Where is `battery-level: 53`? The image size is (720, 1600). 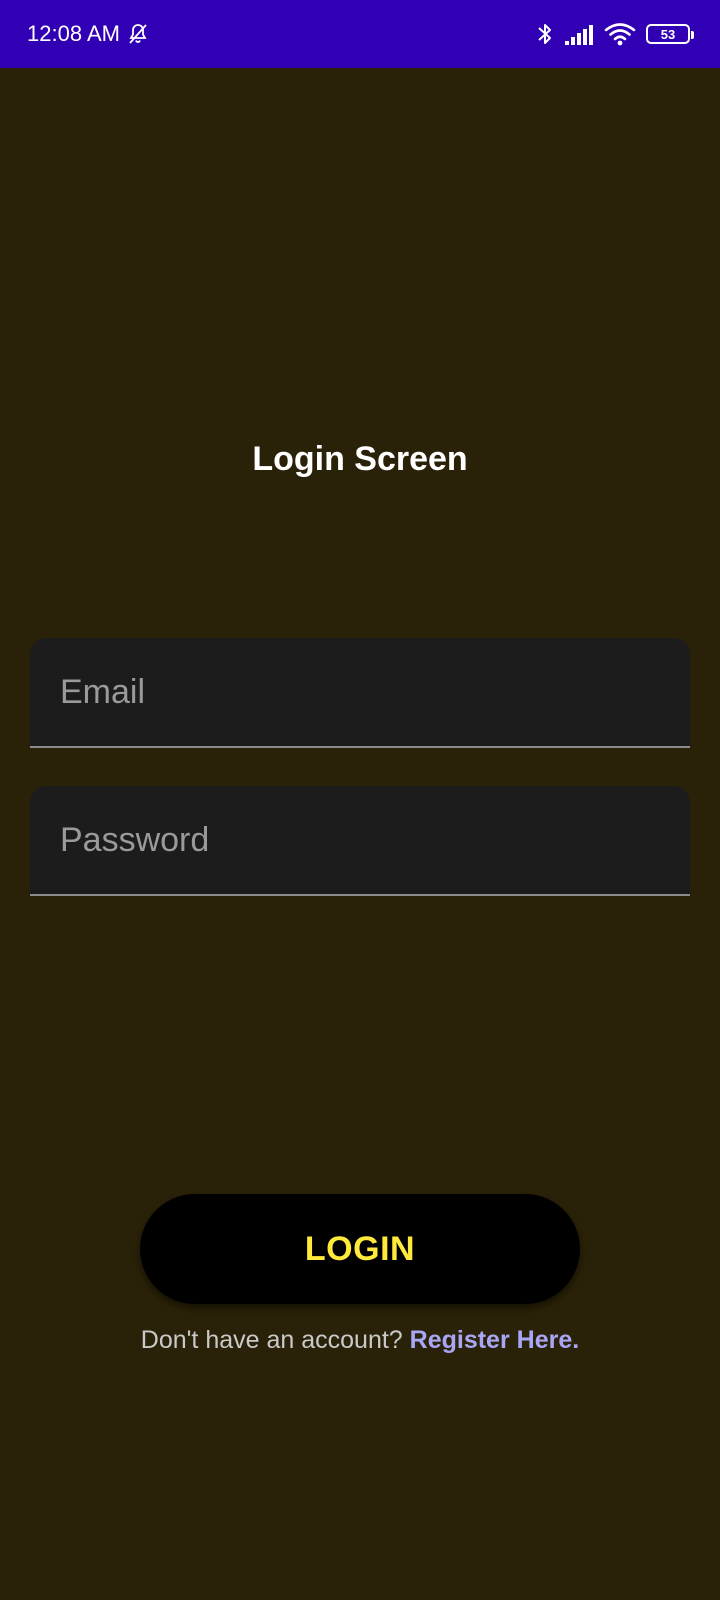
battery-level: 53 is located at coordinates (668, 34).